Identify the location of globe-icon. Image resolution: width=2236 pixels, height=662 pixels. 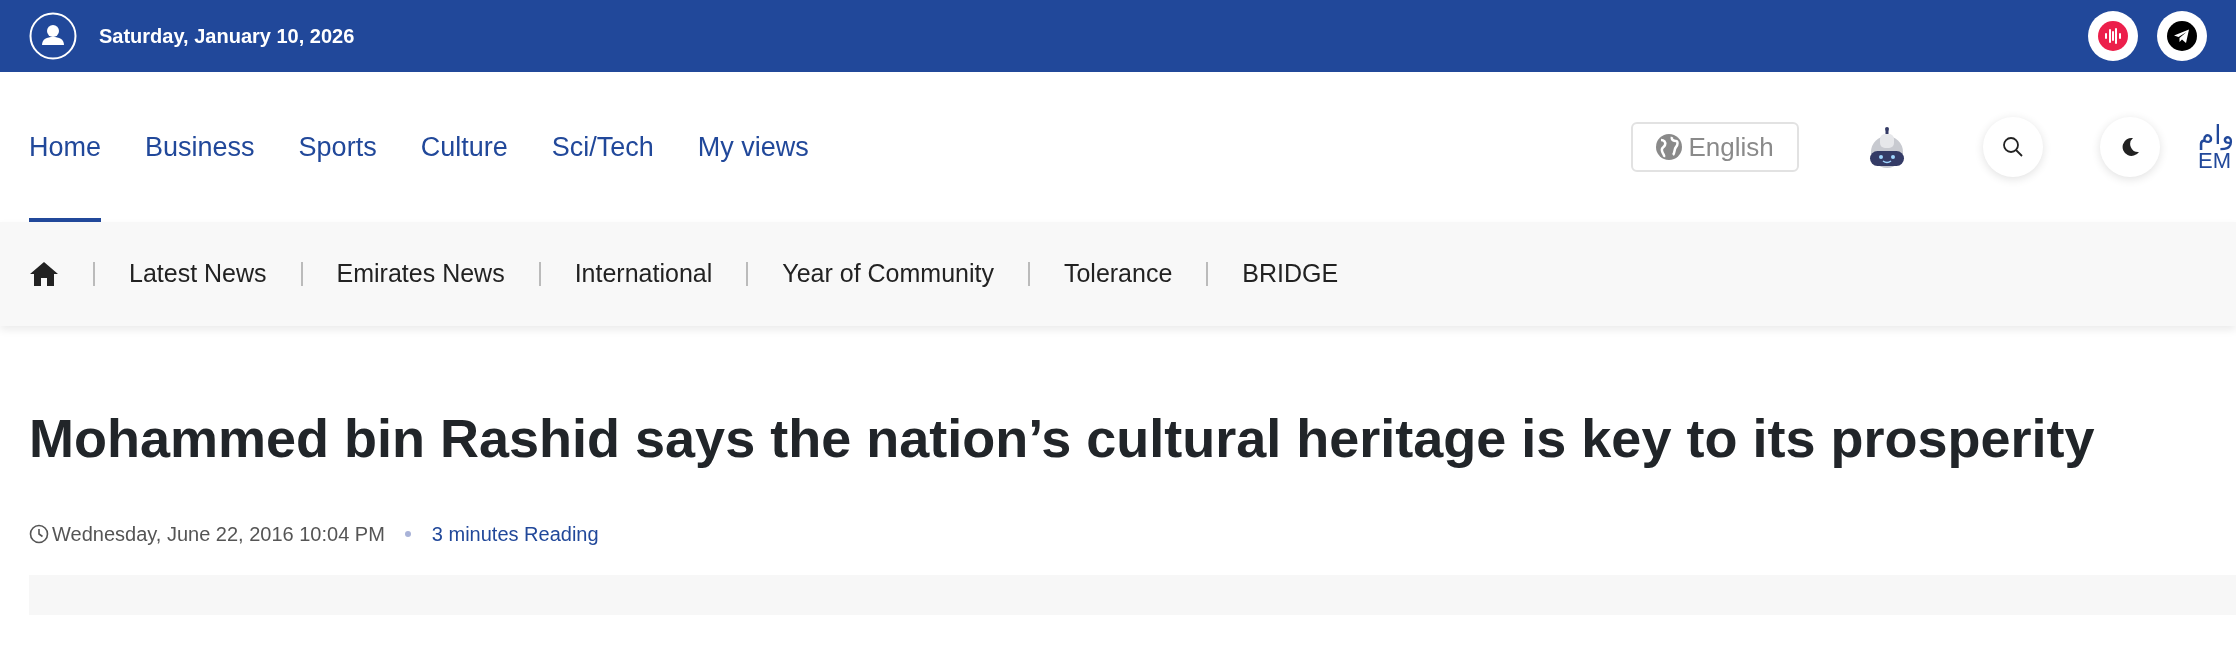
(1669, 147).